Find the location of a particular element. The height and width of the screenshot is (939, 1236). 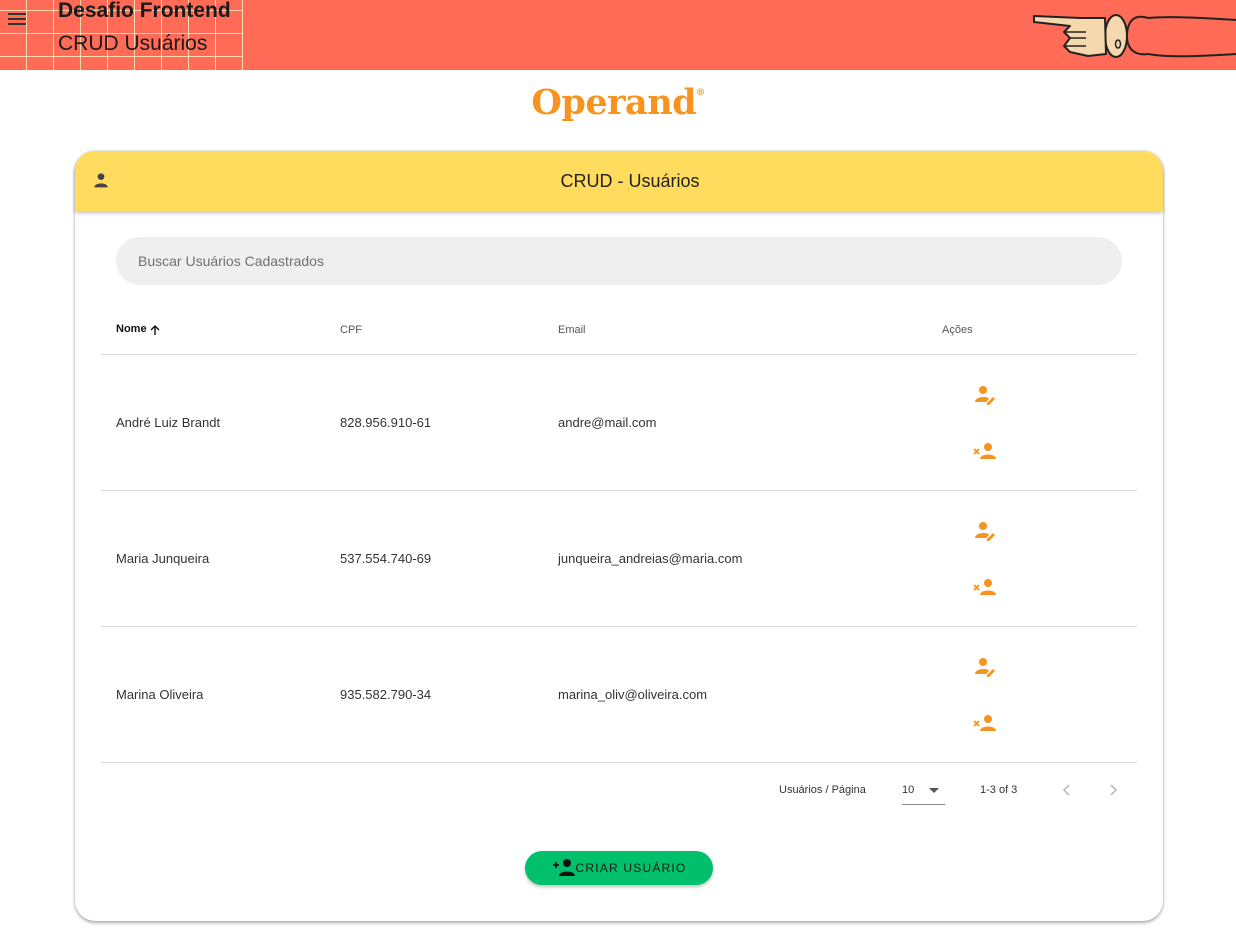

cell-email: junqueira_andreias@maria.com is located at coordinates (750, 558).